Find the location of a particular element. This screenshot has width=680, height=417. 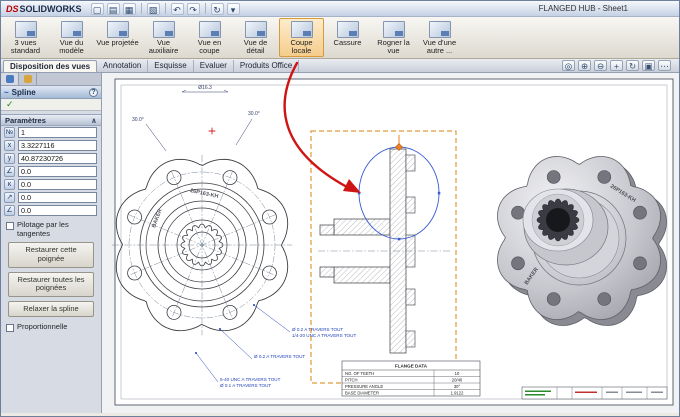

button-label: Vue de détail is located at coordinates (255, 47).